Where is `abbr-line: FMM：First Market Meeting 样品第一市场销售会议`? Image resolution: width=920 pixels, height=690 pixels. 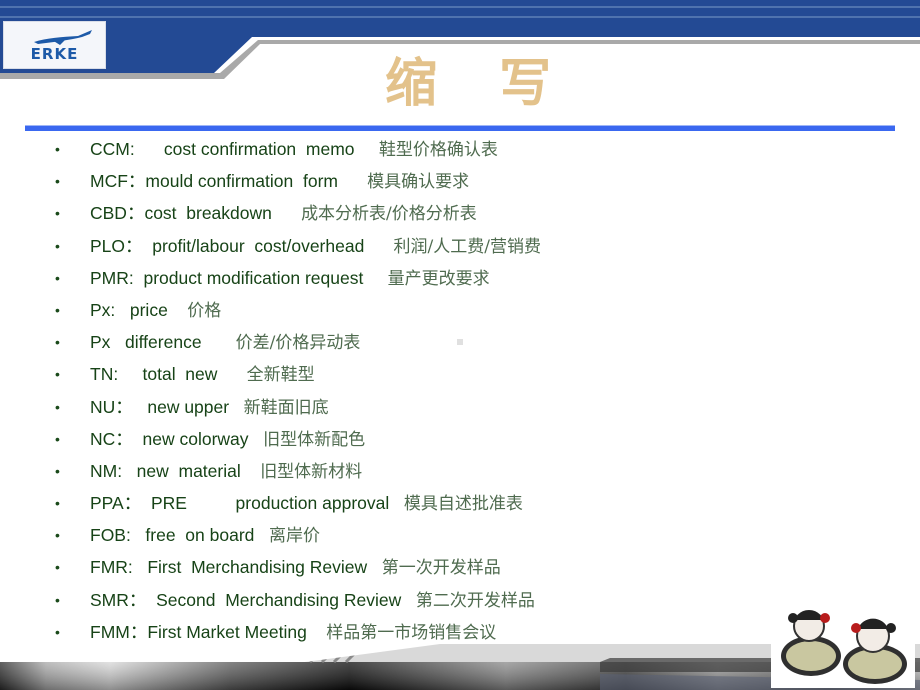 abbr-line: FMM：First Market Meeting 样品第一市场销售会议 is located at coordinates (293, 632).